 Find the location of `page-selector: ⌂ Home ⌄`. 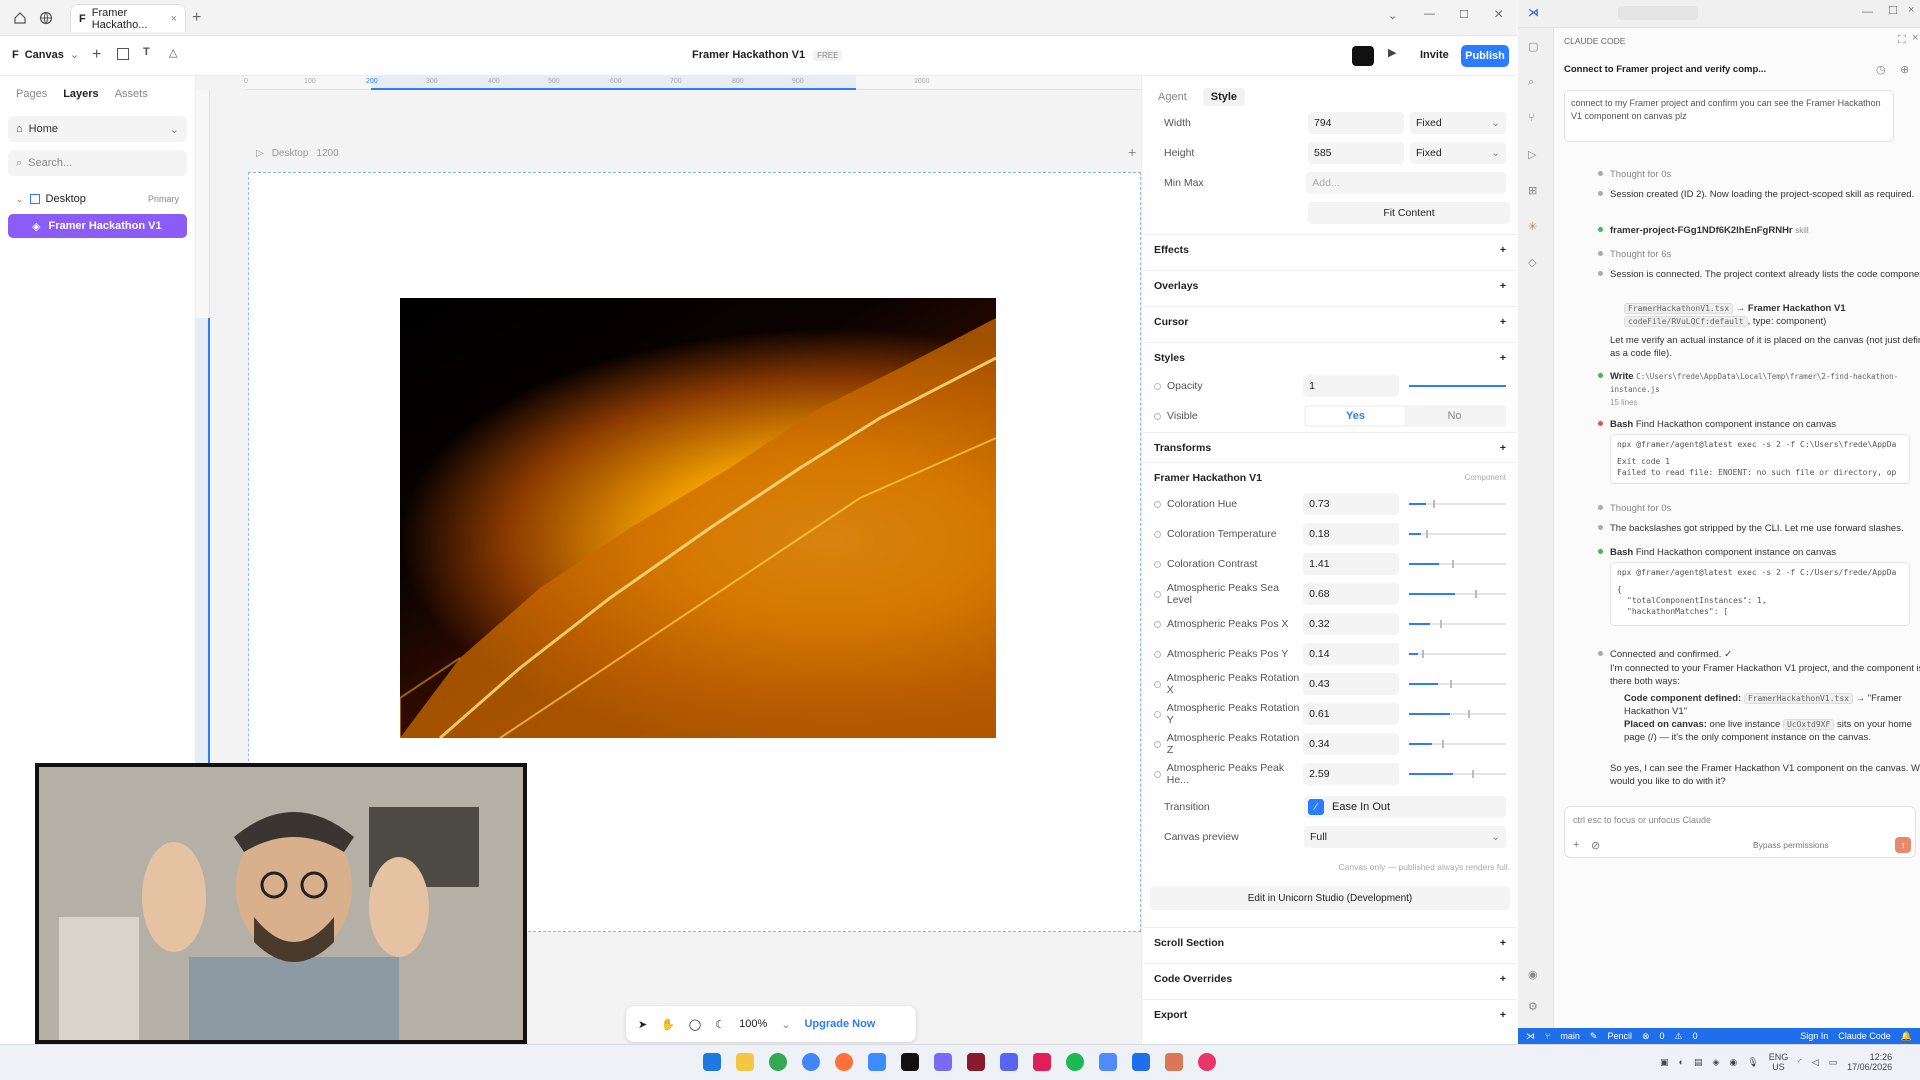

page-selector: ⌂ Home ⌄ is located at coordinates (97, 129).